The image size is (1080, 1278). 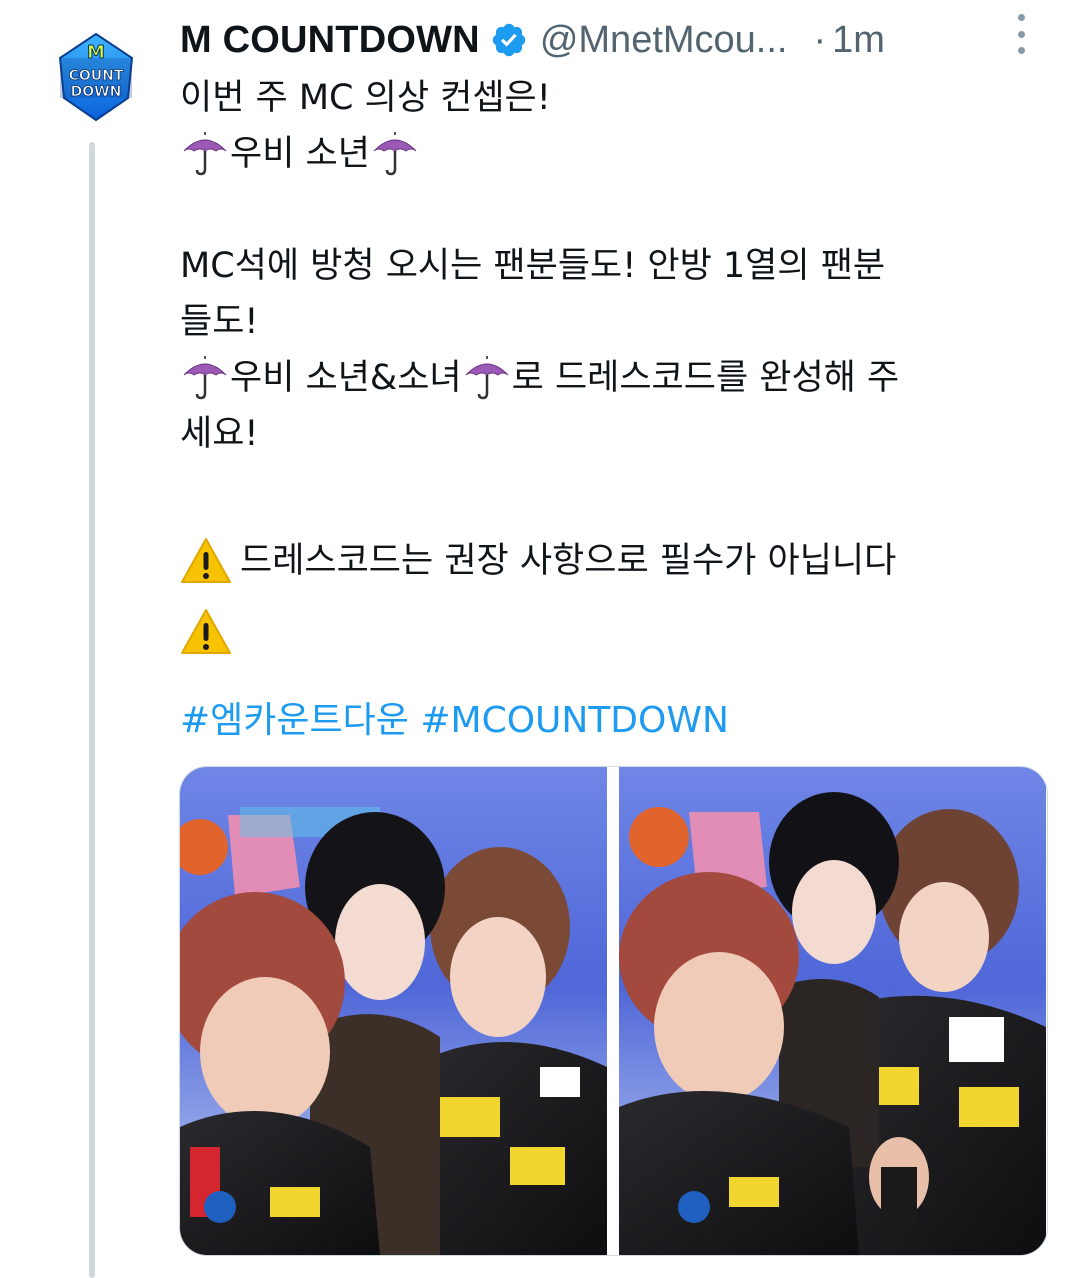 What do you see at coordinates (96, 52) in the screenshot?
I see `svg-text: M` at bounding box center [96, 52].